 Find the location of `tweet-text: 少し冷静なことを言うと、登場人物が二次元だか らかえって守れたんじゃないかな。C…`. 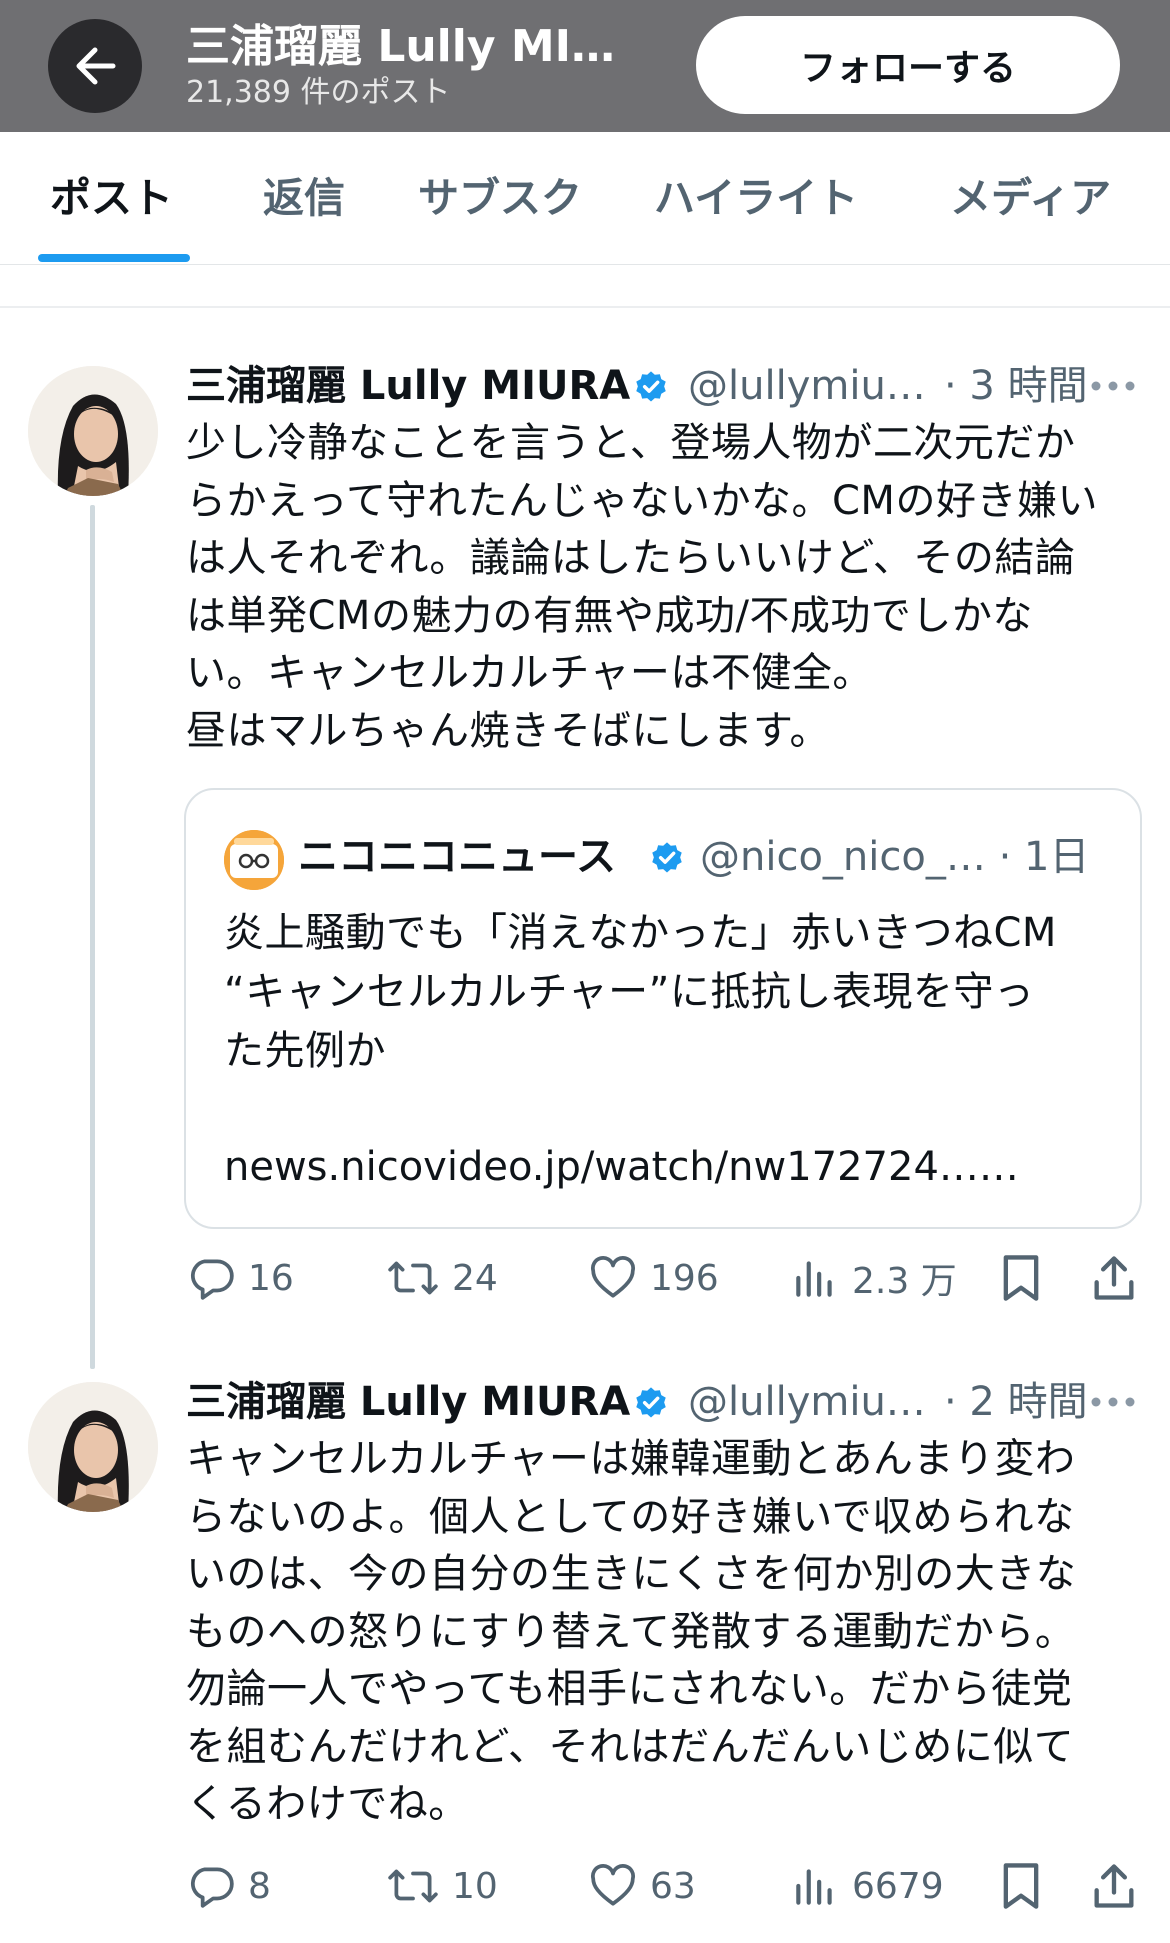

tweet-text: 少し冷静なことを言うと、登場人物が二次元だか らかえって守れたんじゃないかな。C… is located at coordinates (642, 587).